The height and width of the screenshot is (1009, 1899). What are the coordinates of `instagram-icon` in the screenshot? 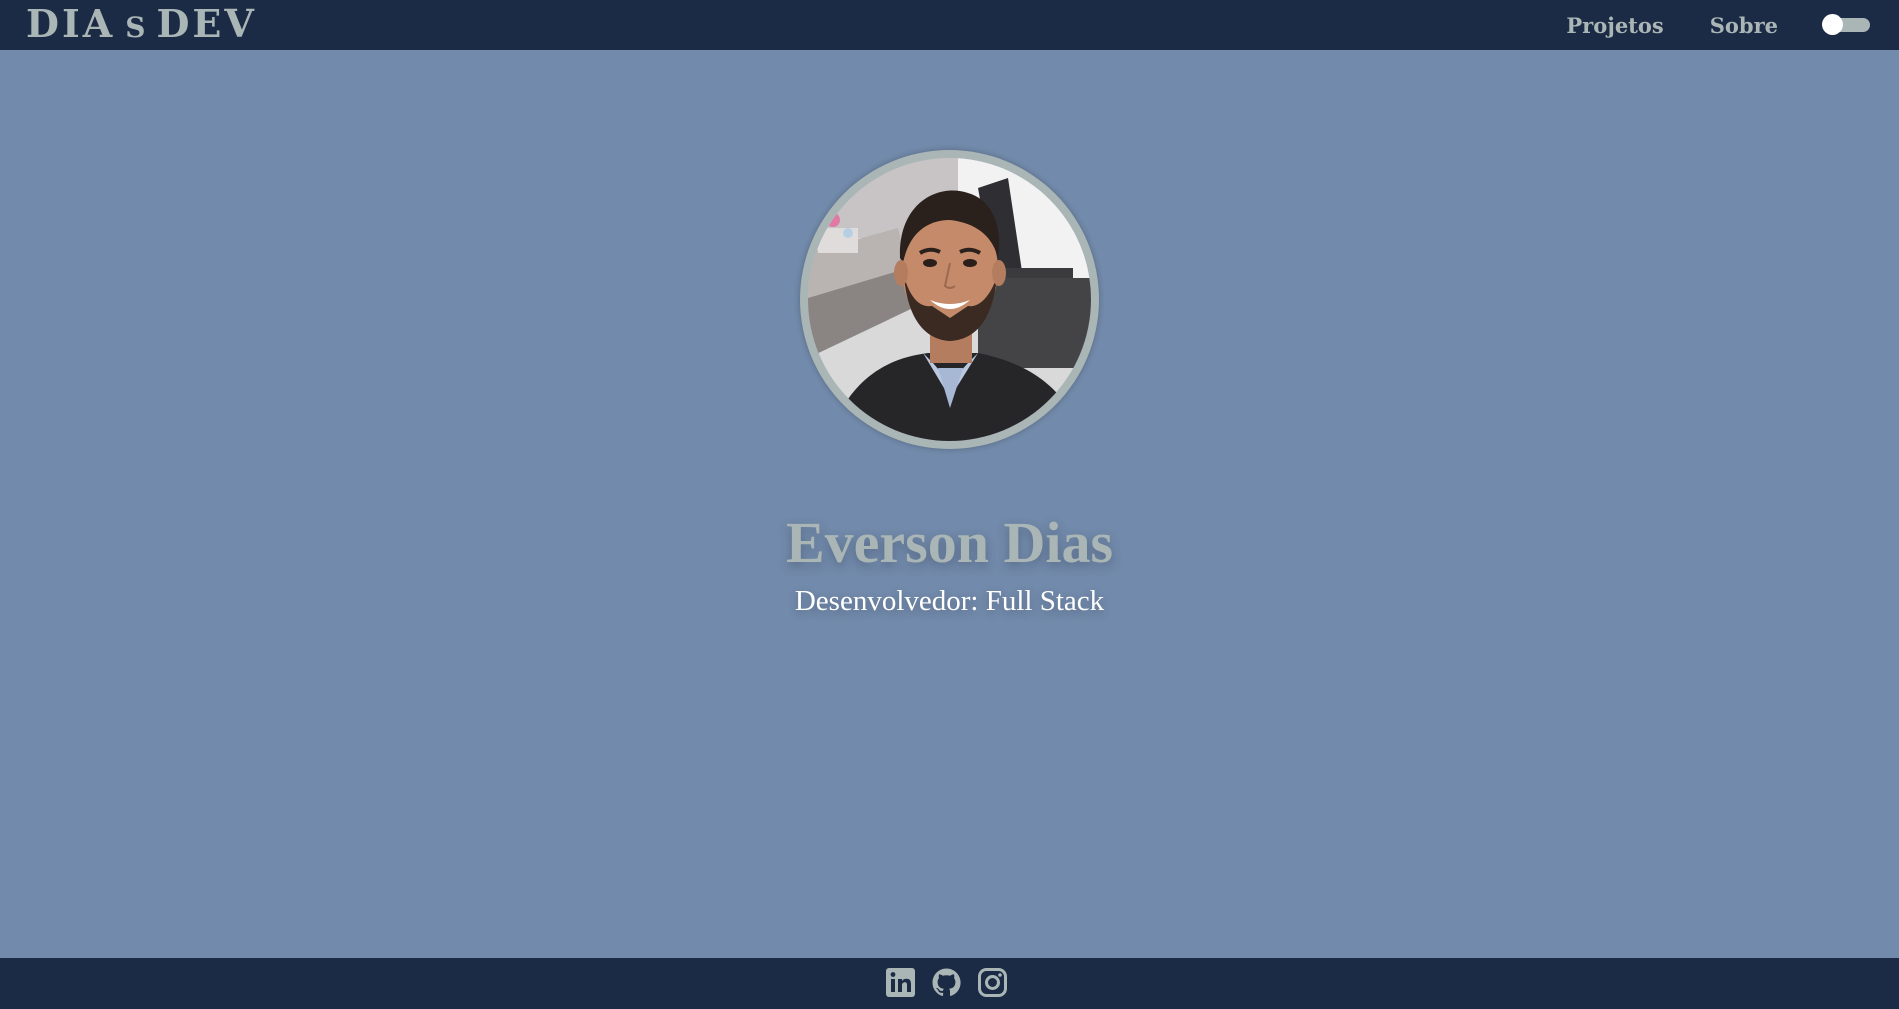 It's located at (992, 982).